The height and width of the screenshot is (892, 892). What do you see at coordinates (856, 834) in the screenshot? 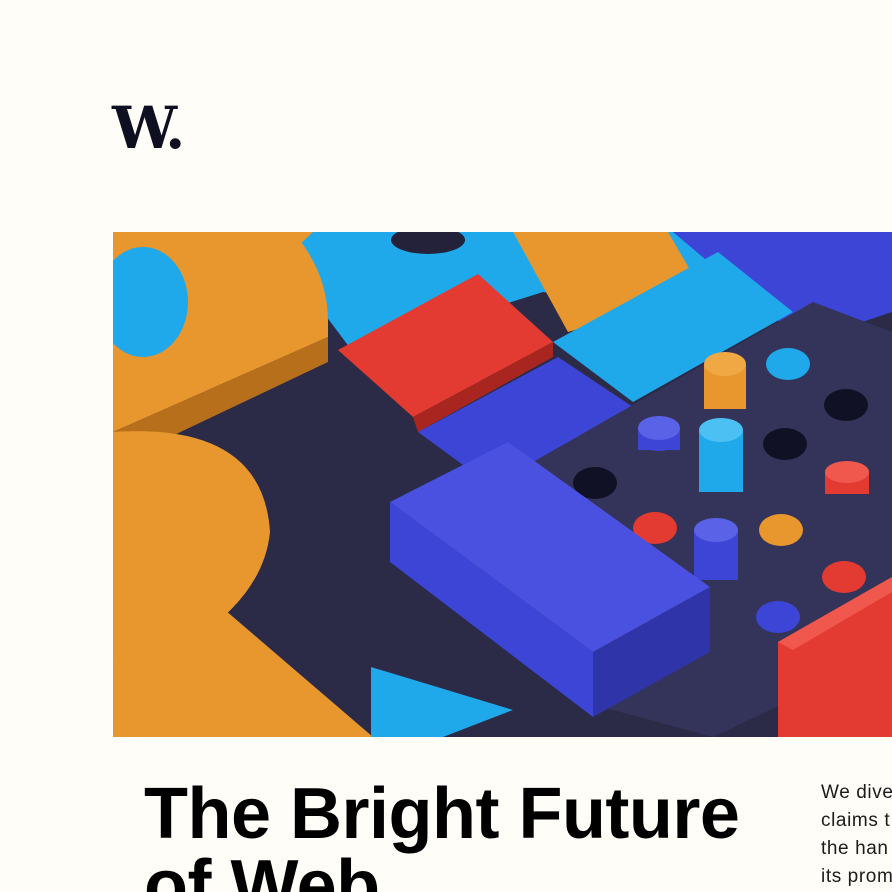
I see `article-intro: We dive claims t the han its prom` at bounding box center [856, 834].